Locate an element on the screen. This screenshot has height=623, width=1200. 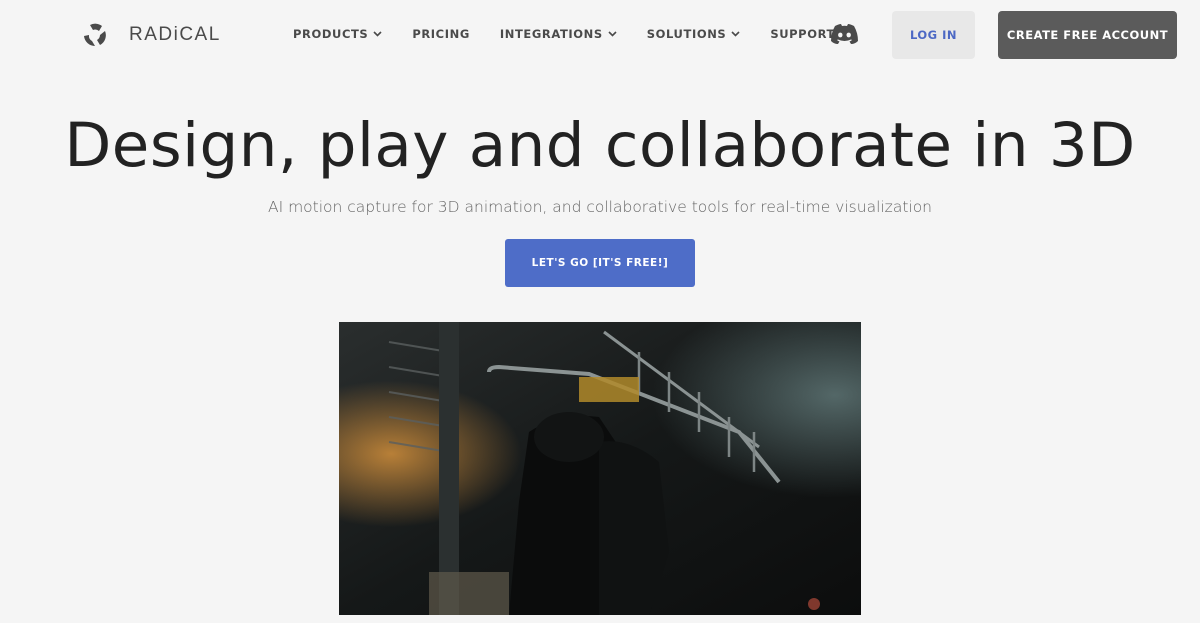
nav-solutions-label: SOLUTIONS is located at coordinates (686, 34).